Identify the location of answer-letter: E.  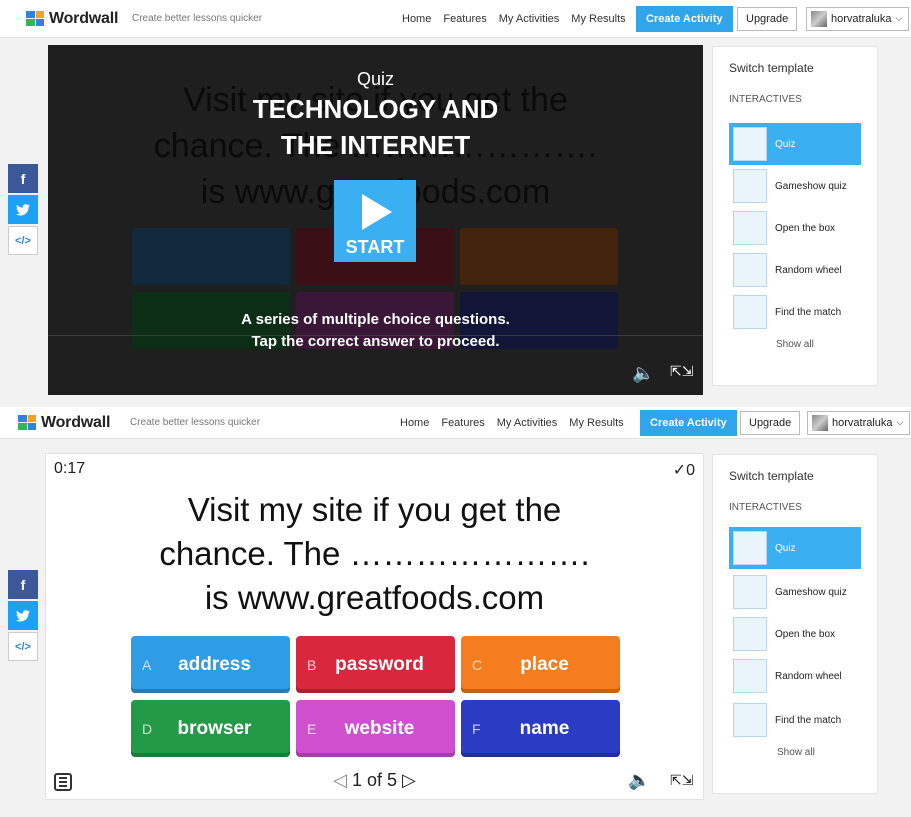
(312, 728).